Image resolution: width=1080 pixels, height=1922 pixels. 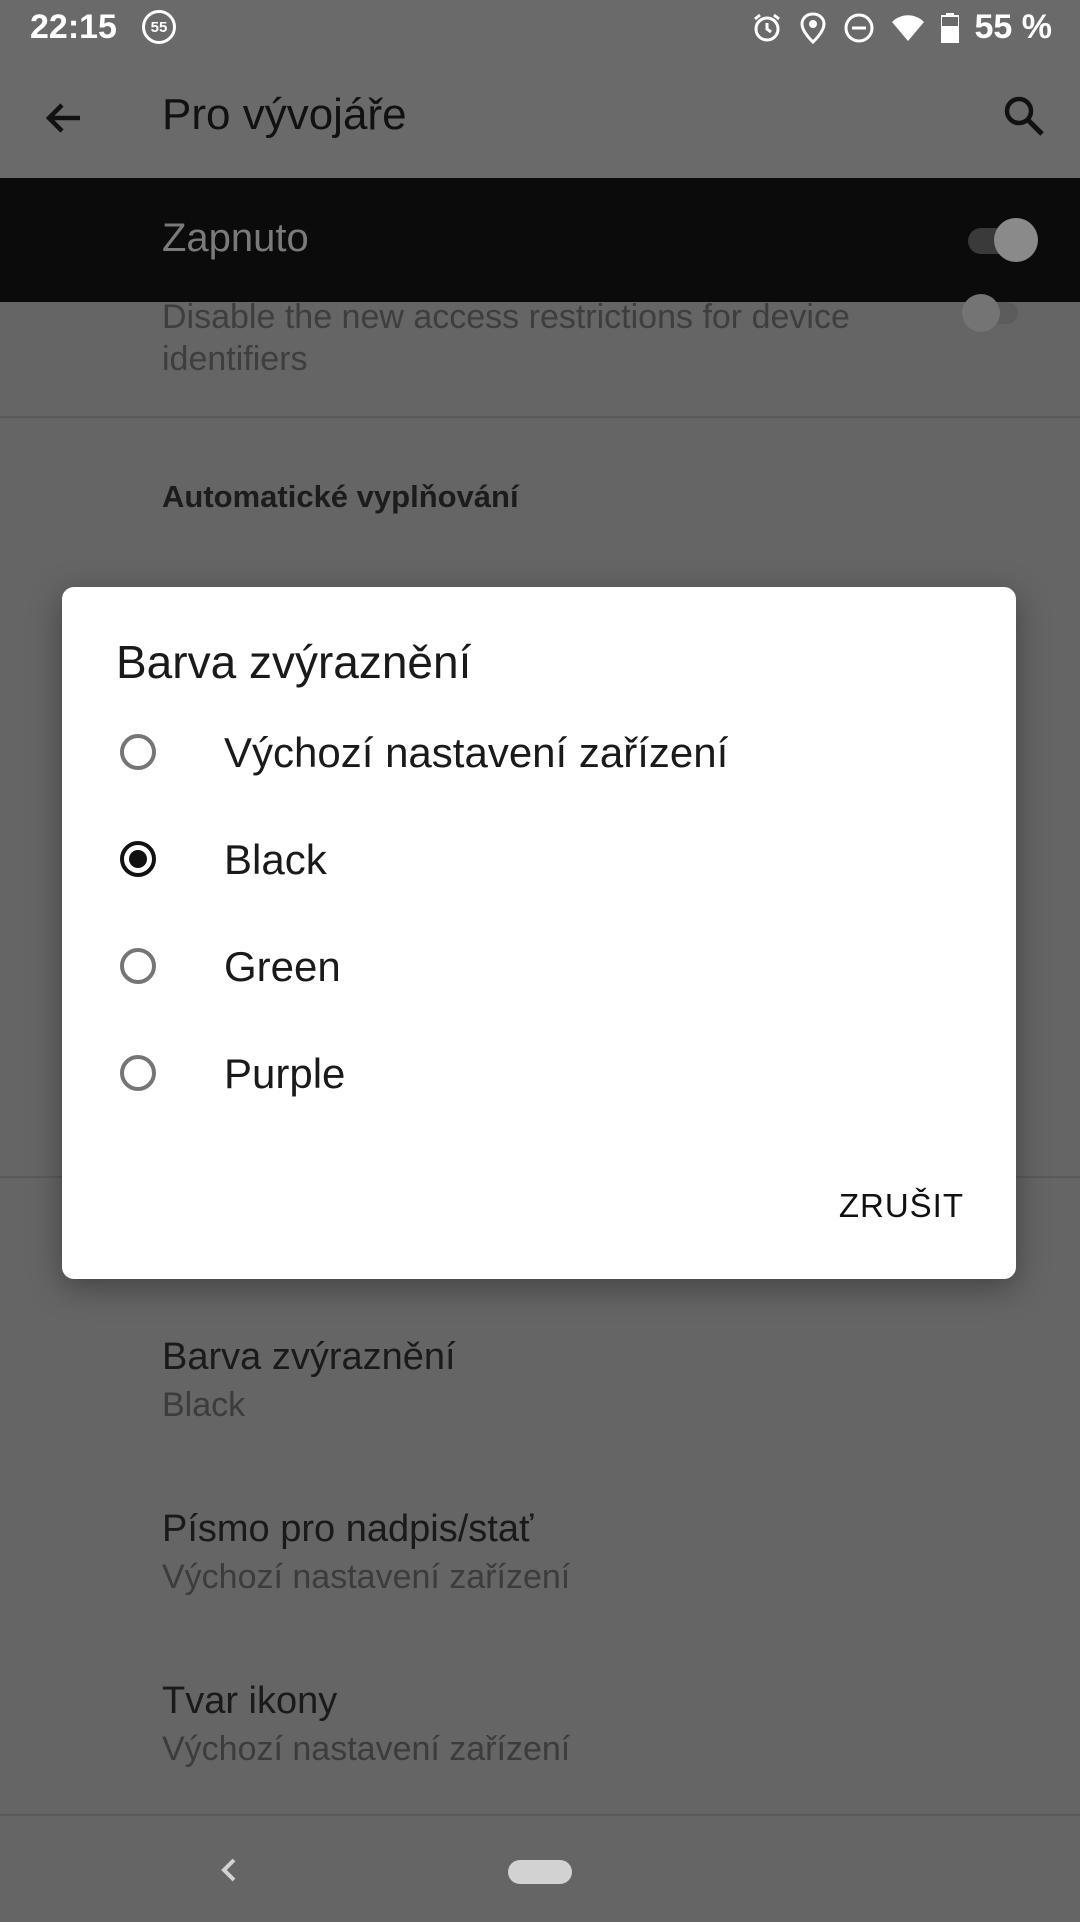 What do you see at coordinates (476, 752) in the screenshot?
I see `option-label: Výchozí nastavení zařízení` at bounding box center [476, 752].